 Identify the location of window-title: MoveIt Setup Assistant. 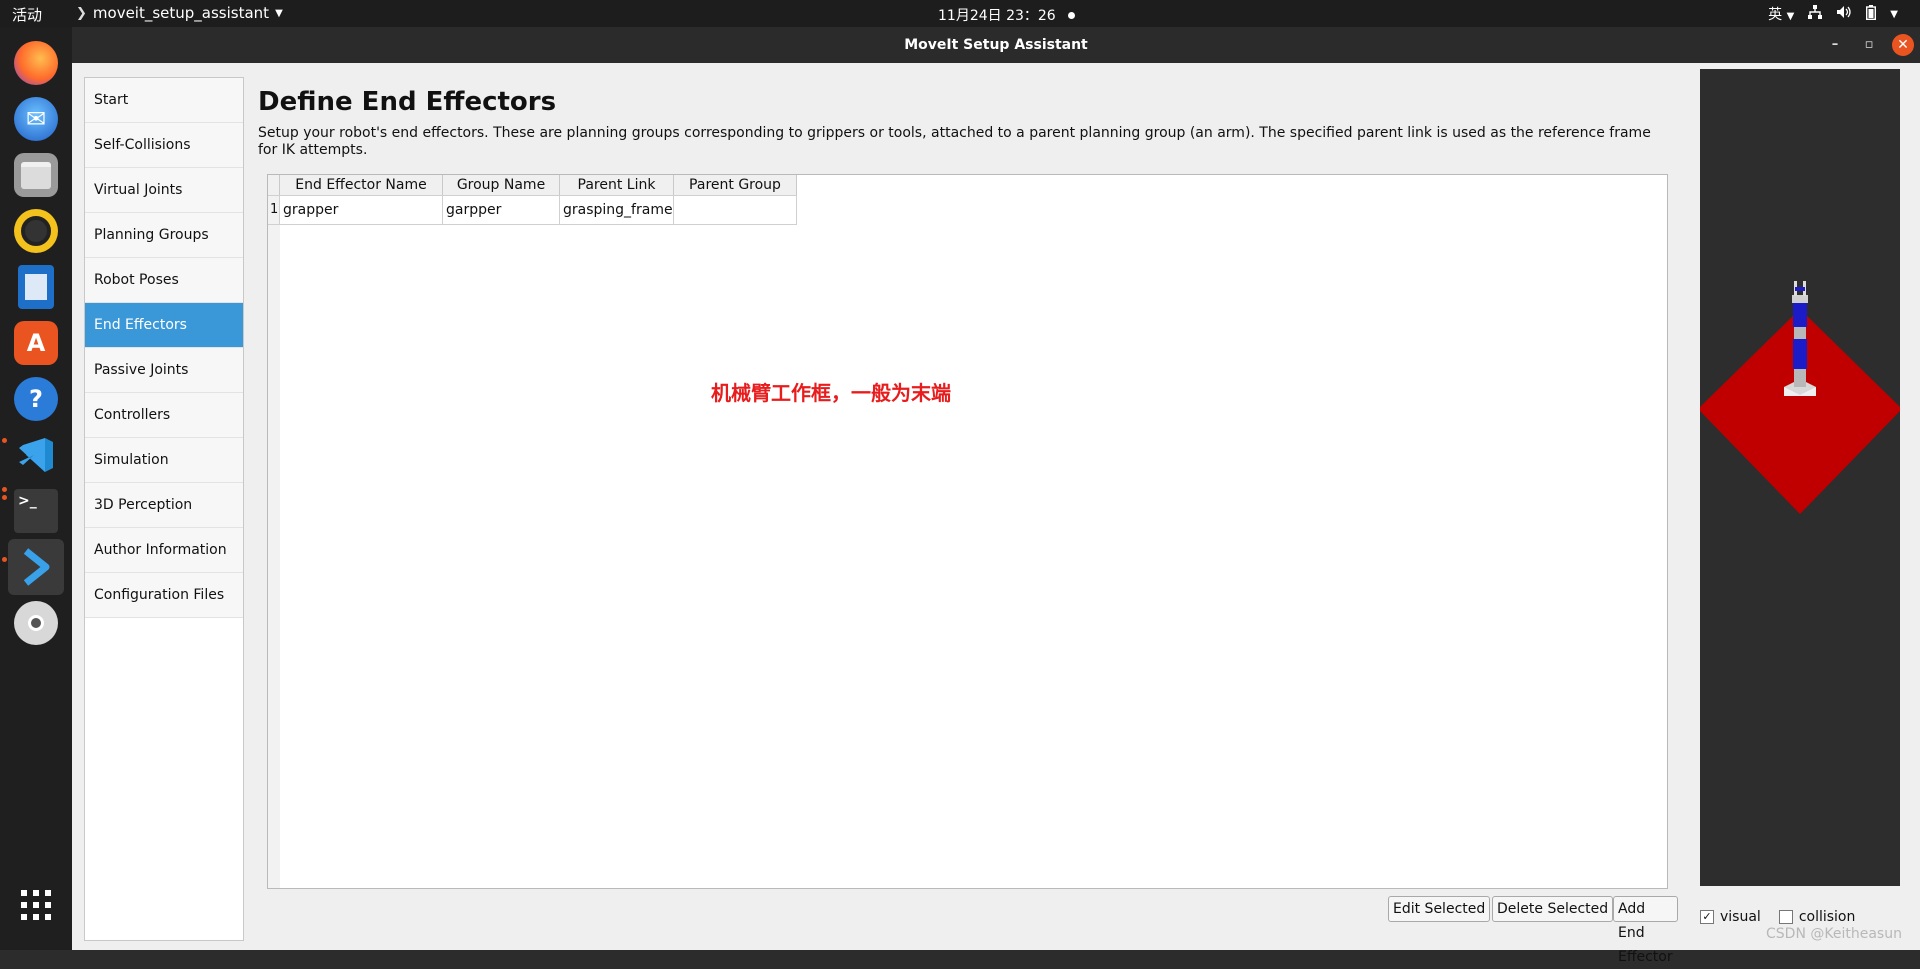
(996, 45).